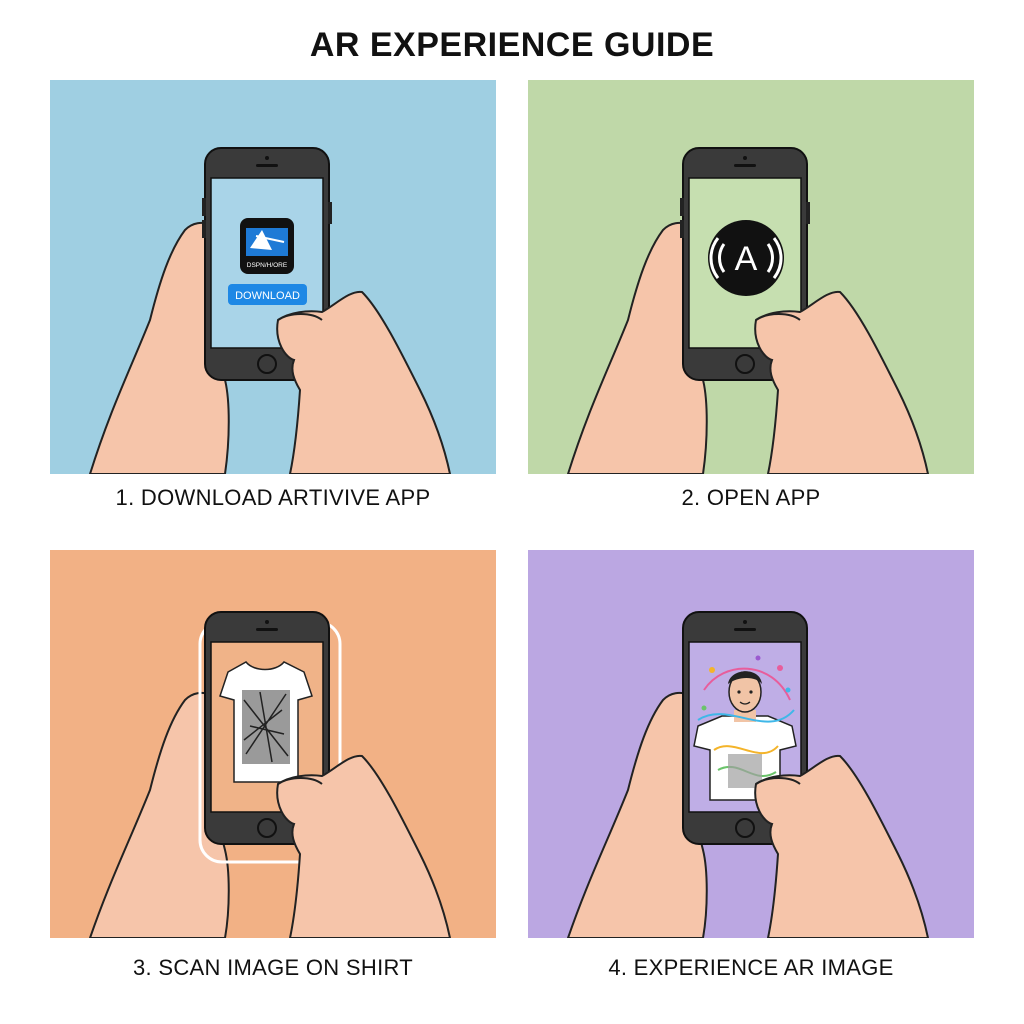 The image size is (1024, 1024). What do you see at coordinates (273, 497) in the screenshot?
I see `step-1-caption: 1. DOWNLOAD ARTIVIVE APP` at bounding box center [273, 497].